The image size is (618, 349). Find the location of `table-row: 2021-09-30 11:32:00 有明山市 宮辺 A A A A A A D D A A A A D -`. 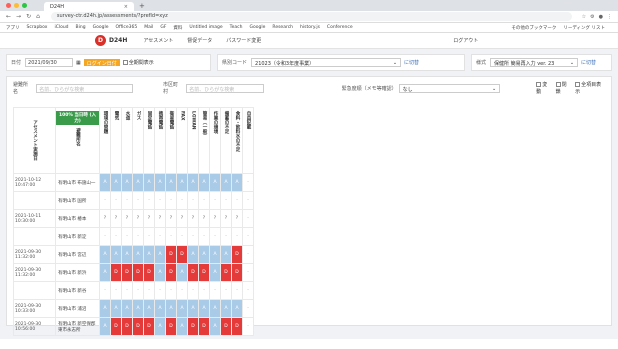

table-row: 2021-09-30 11:32:00 有明山市 宮辺 A A A A A A D D A A A A D - is located at coordinates (133, 254).